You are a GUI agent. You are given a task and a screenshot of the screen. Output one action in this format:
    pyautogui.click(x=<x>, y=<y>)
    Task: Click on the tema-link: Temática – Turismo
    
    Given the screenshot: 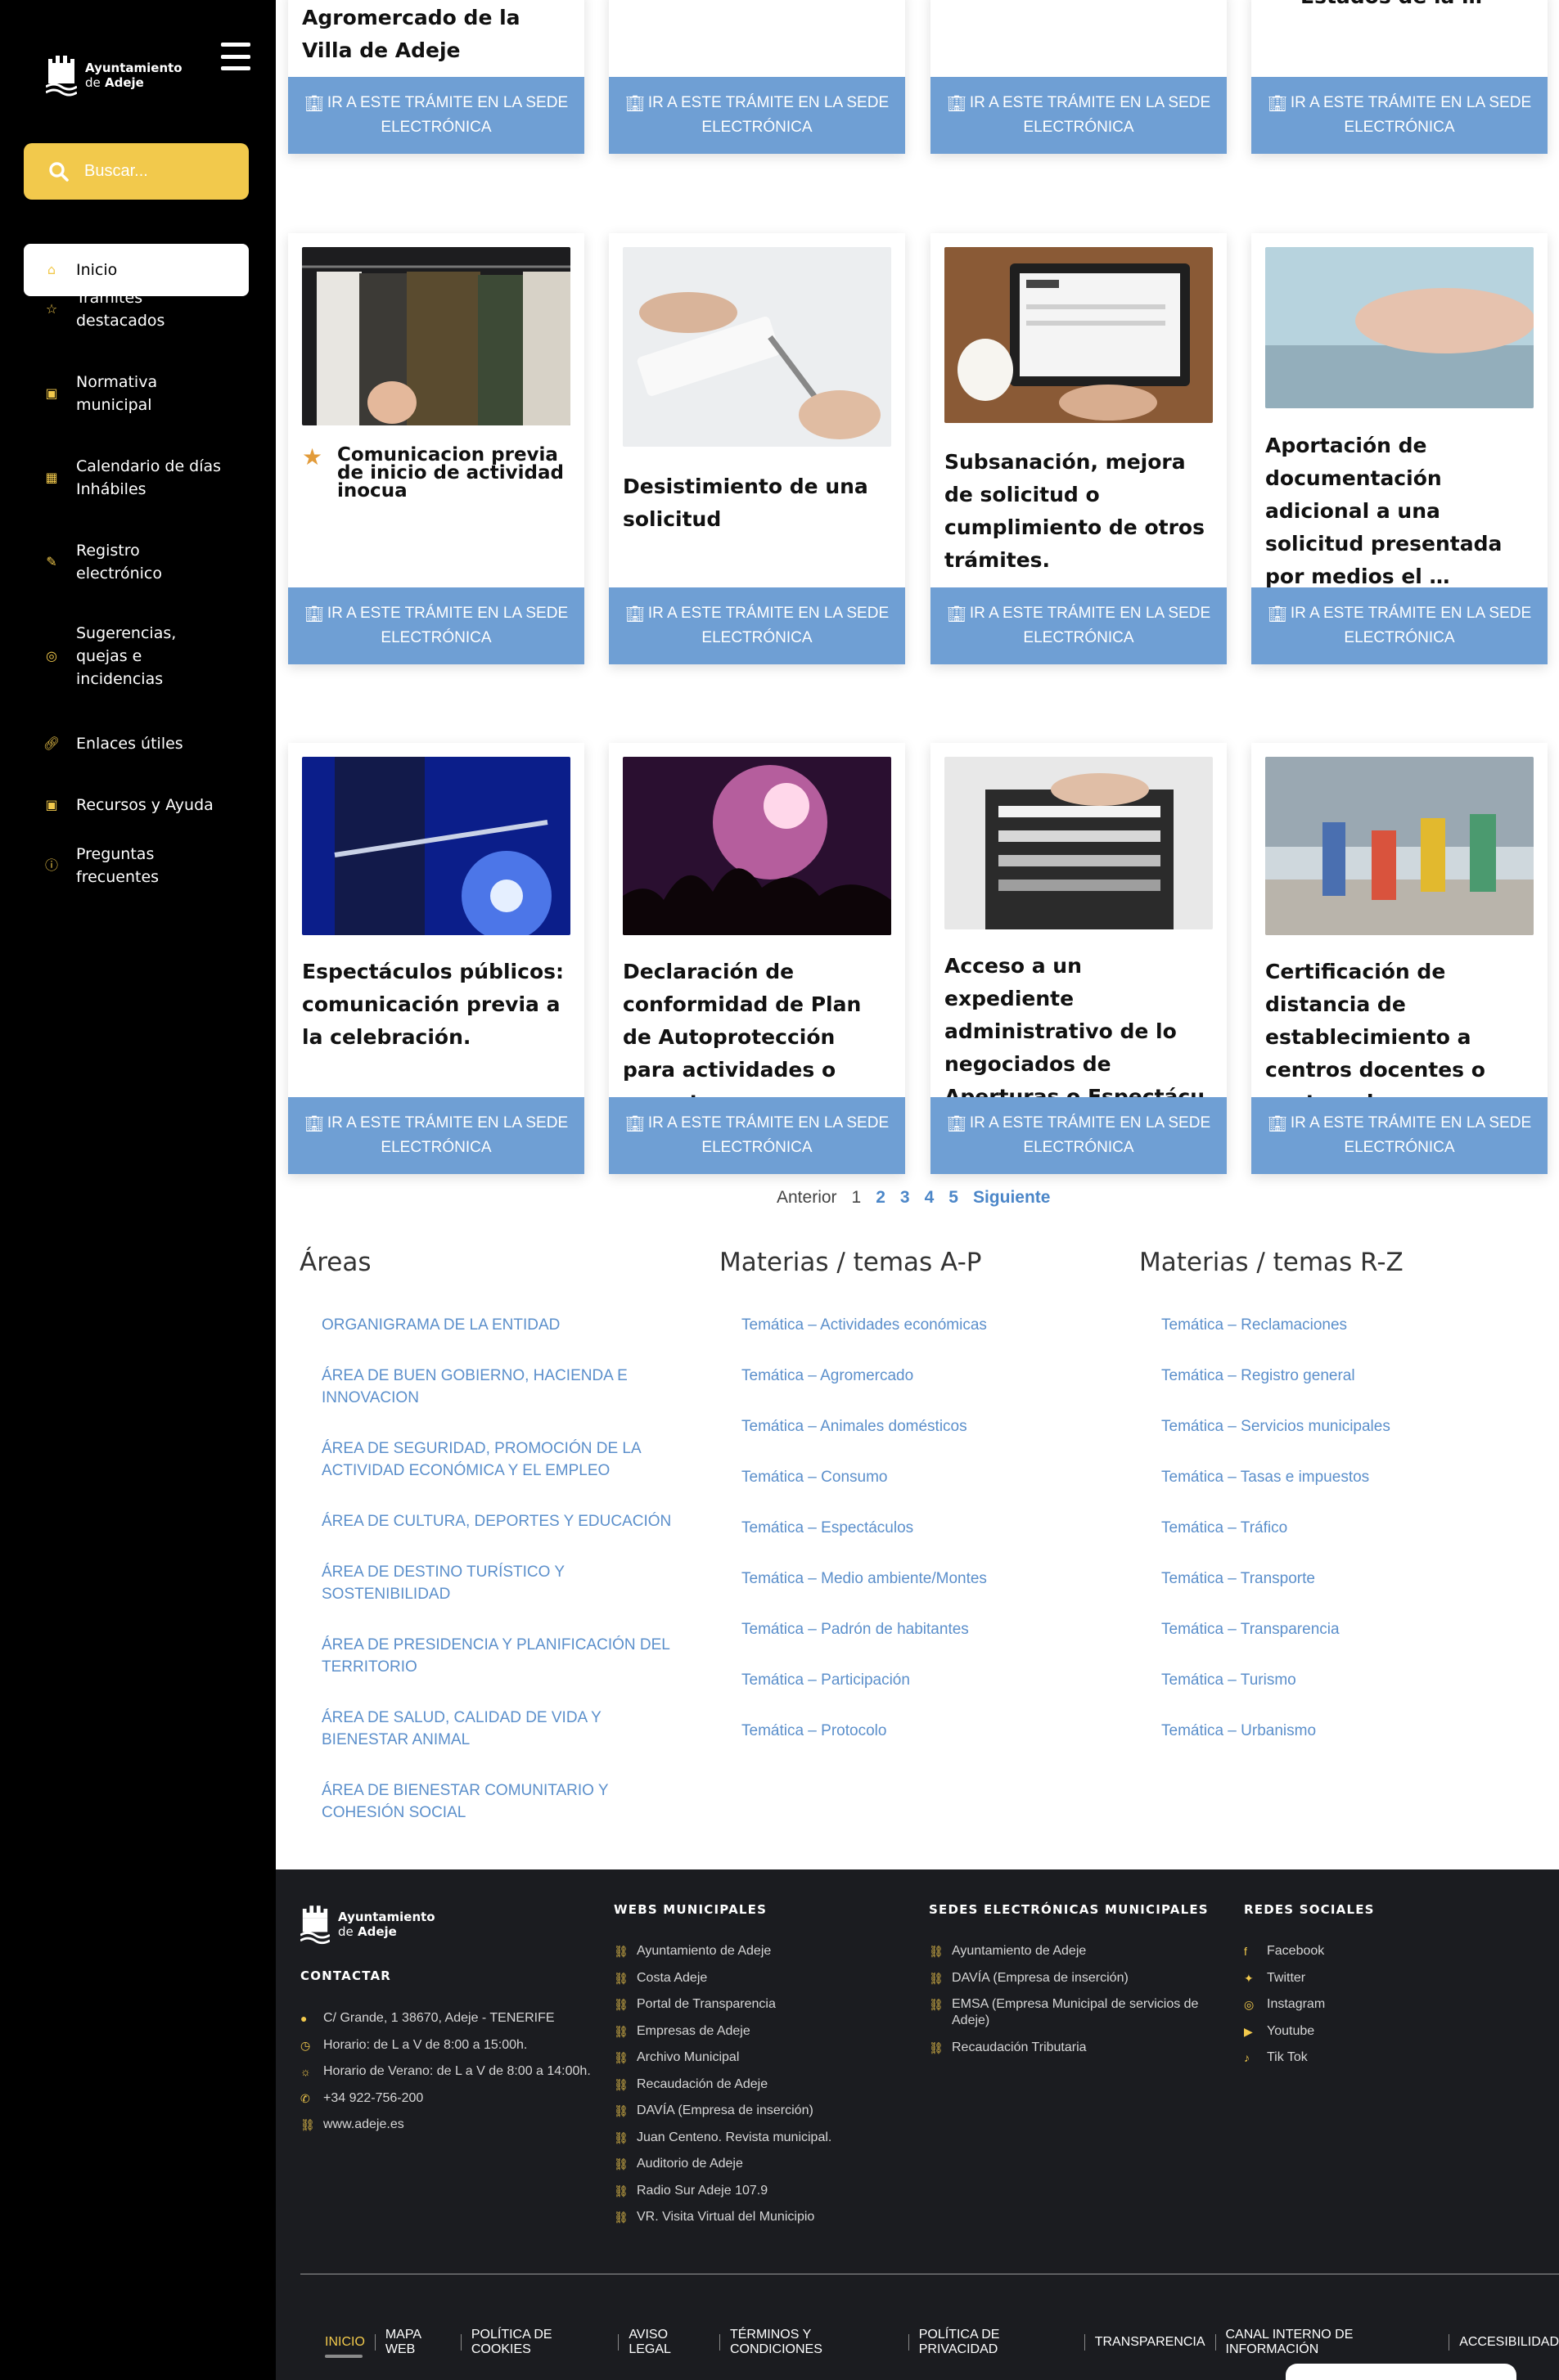 What is the action you would take?
    pyautogui.click(x=1342, y=1680)
    